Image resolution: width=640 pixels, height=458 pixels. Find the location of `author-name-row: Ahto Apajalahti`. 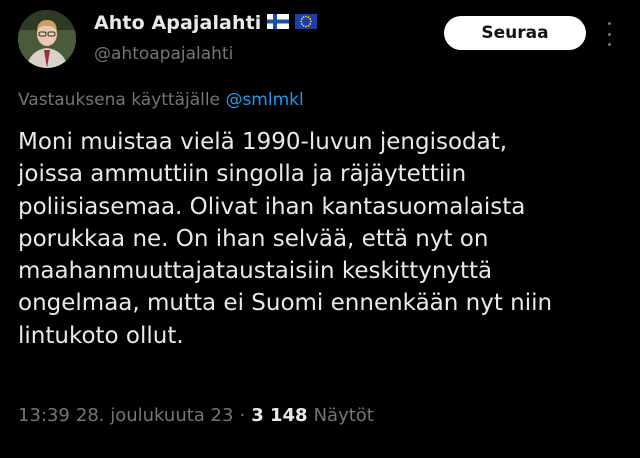

author-name-row: Ahto Apajalahti is located at coordinates (206, 23).